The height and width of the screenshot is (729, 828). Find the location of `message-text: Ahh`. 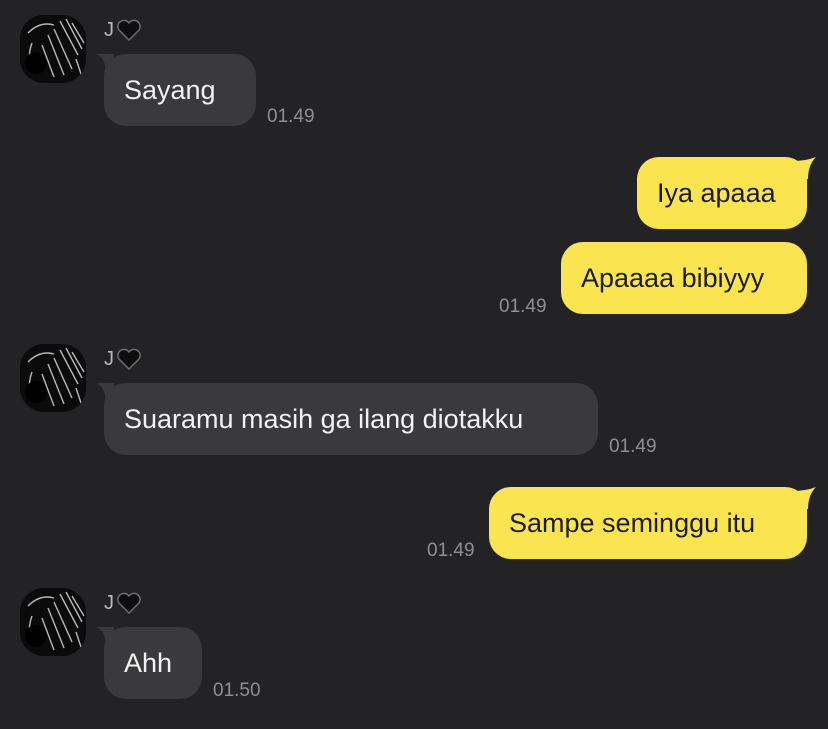

message-text: Ahh is located at coordinates (148, 662).